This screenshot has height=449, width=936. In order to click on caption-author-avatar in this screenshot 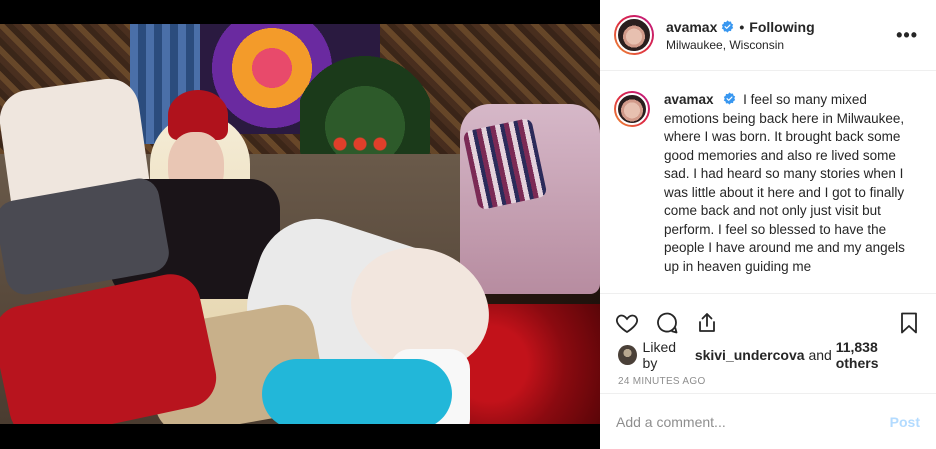, I will do `click(632, 109)`.